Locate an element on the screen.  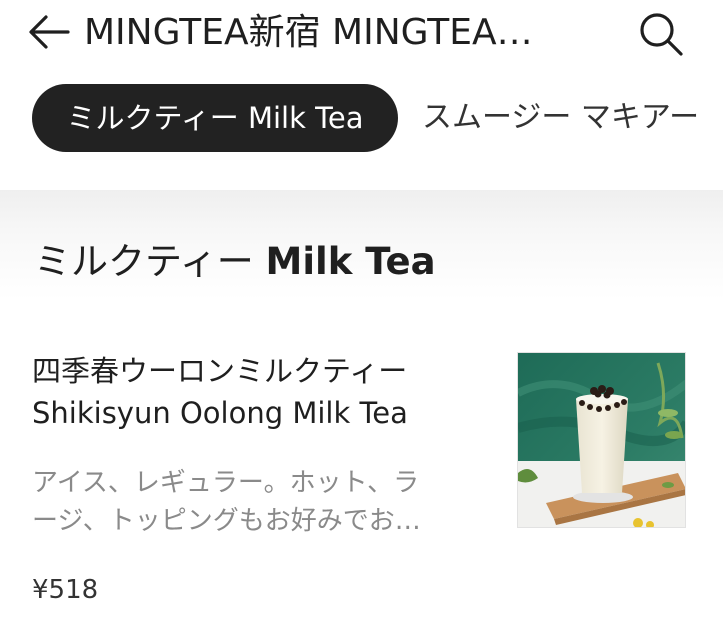
section-title: ミルクティー Milk Tea is located at coordinates (235, 262).